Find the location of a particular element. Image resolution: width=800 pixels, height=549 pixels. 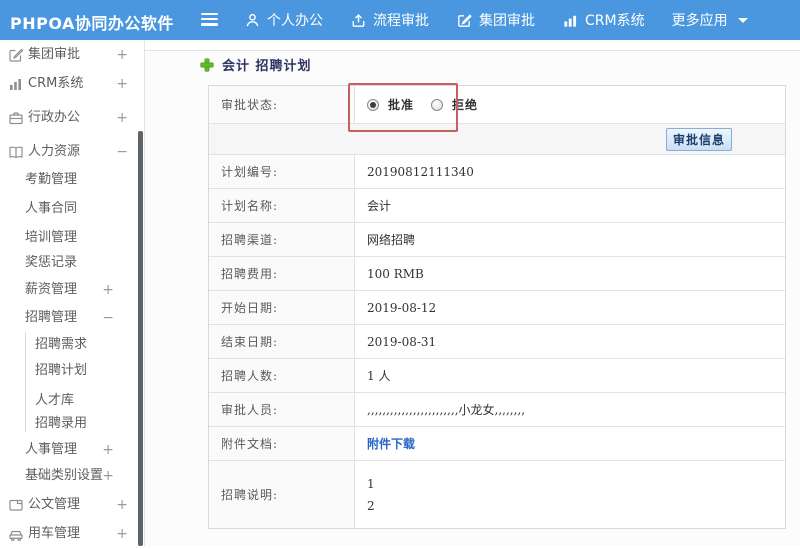

doc-icon is located at coordinates (16, 505).